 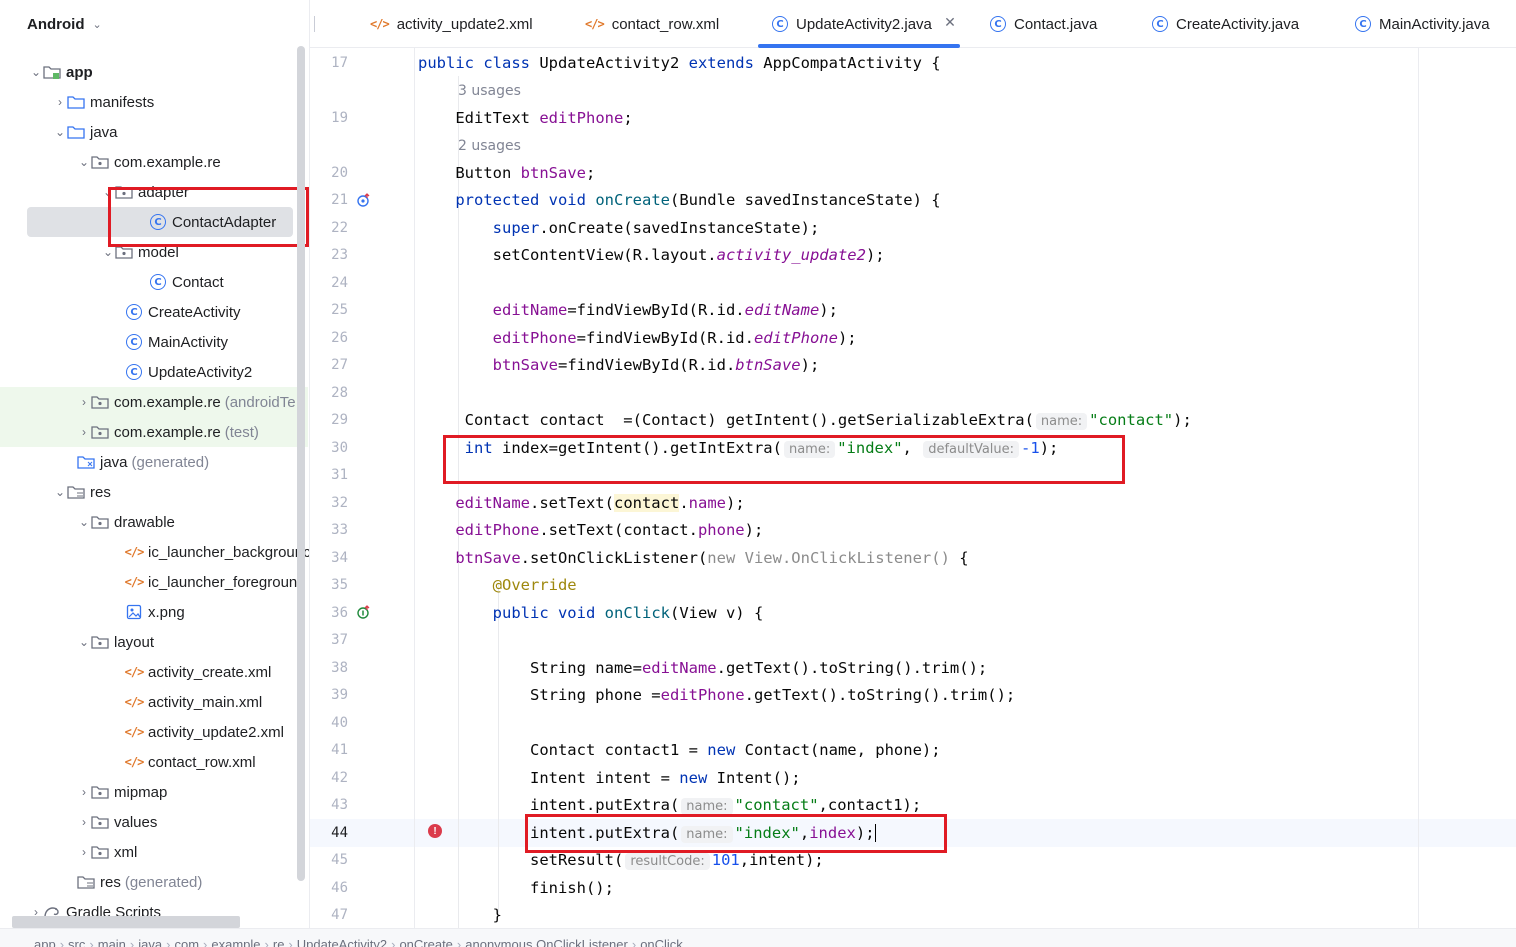 I want to click on line-number: 27, so click(x=339, y=365).